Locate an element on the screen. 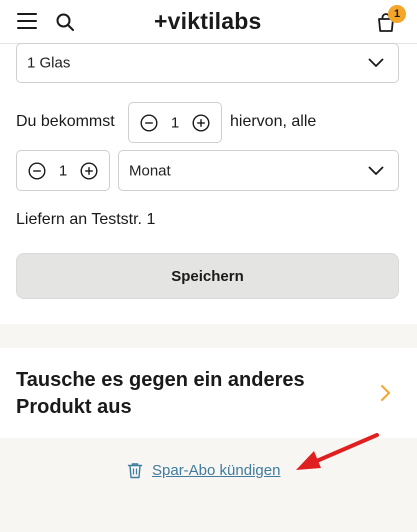 The image size is (417, 532). size-select: 1 Glas is located at coordinates (207, 63).